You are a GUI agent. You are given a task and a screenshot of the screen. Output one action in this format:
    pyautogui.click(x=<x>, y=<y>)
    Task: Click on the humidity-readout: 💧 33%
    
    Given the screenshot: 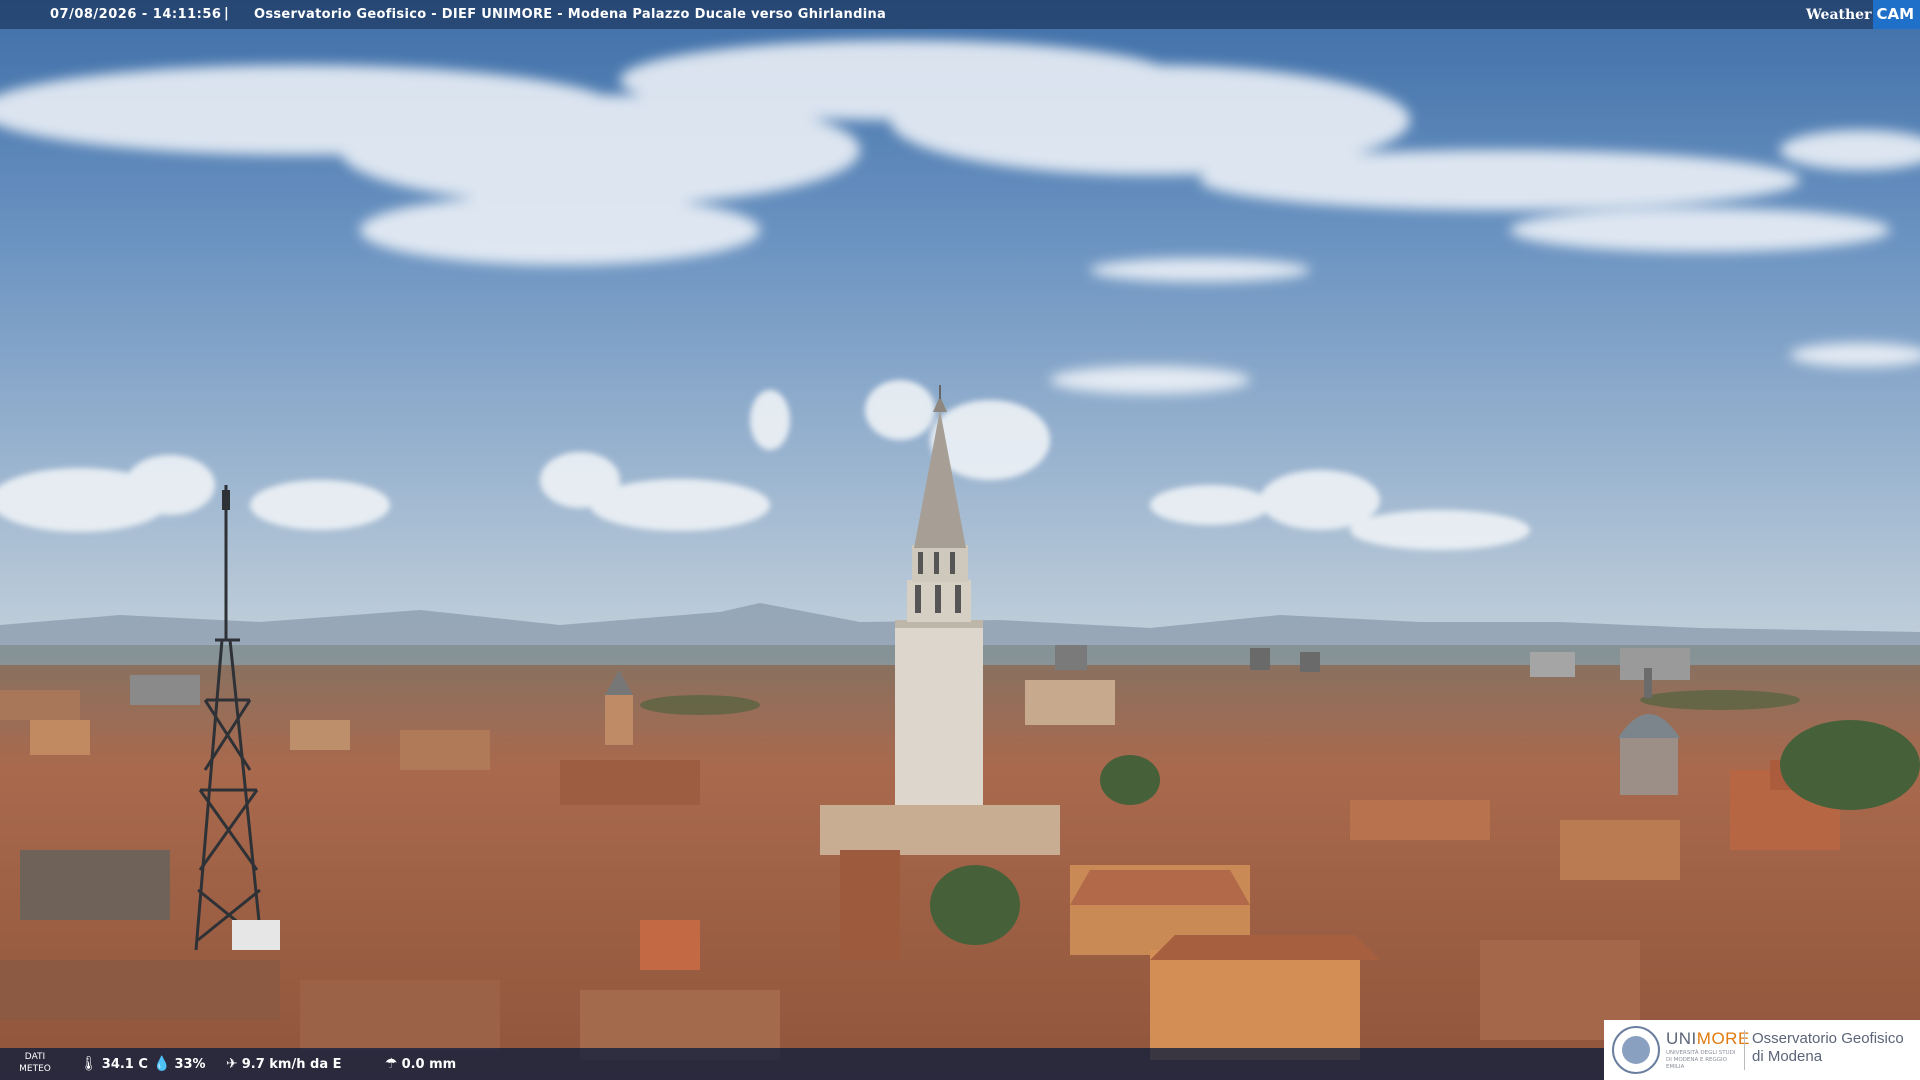 What is the action you would take?
    pyautogui.click(x=179, y=1064)
    